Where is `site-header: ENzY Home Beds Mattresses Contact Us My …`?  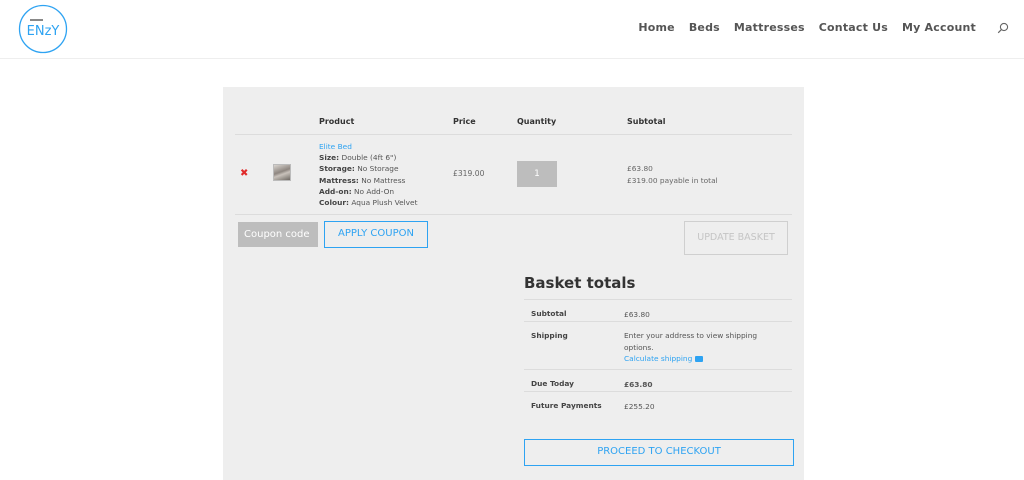 site-header: ENzY Home Beds Mattresses Contact Us My … is located at coordinates (512, 29).